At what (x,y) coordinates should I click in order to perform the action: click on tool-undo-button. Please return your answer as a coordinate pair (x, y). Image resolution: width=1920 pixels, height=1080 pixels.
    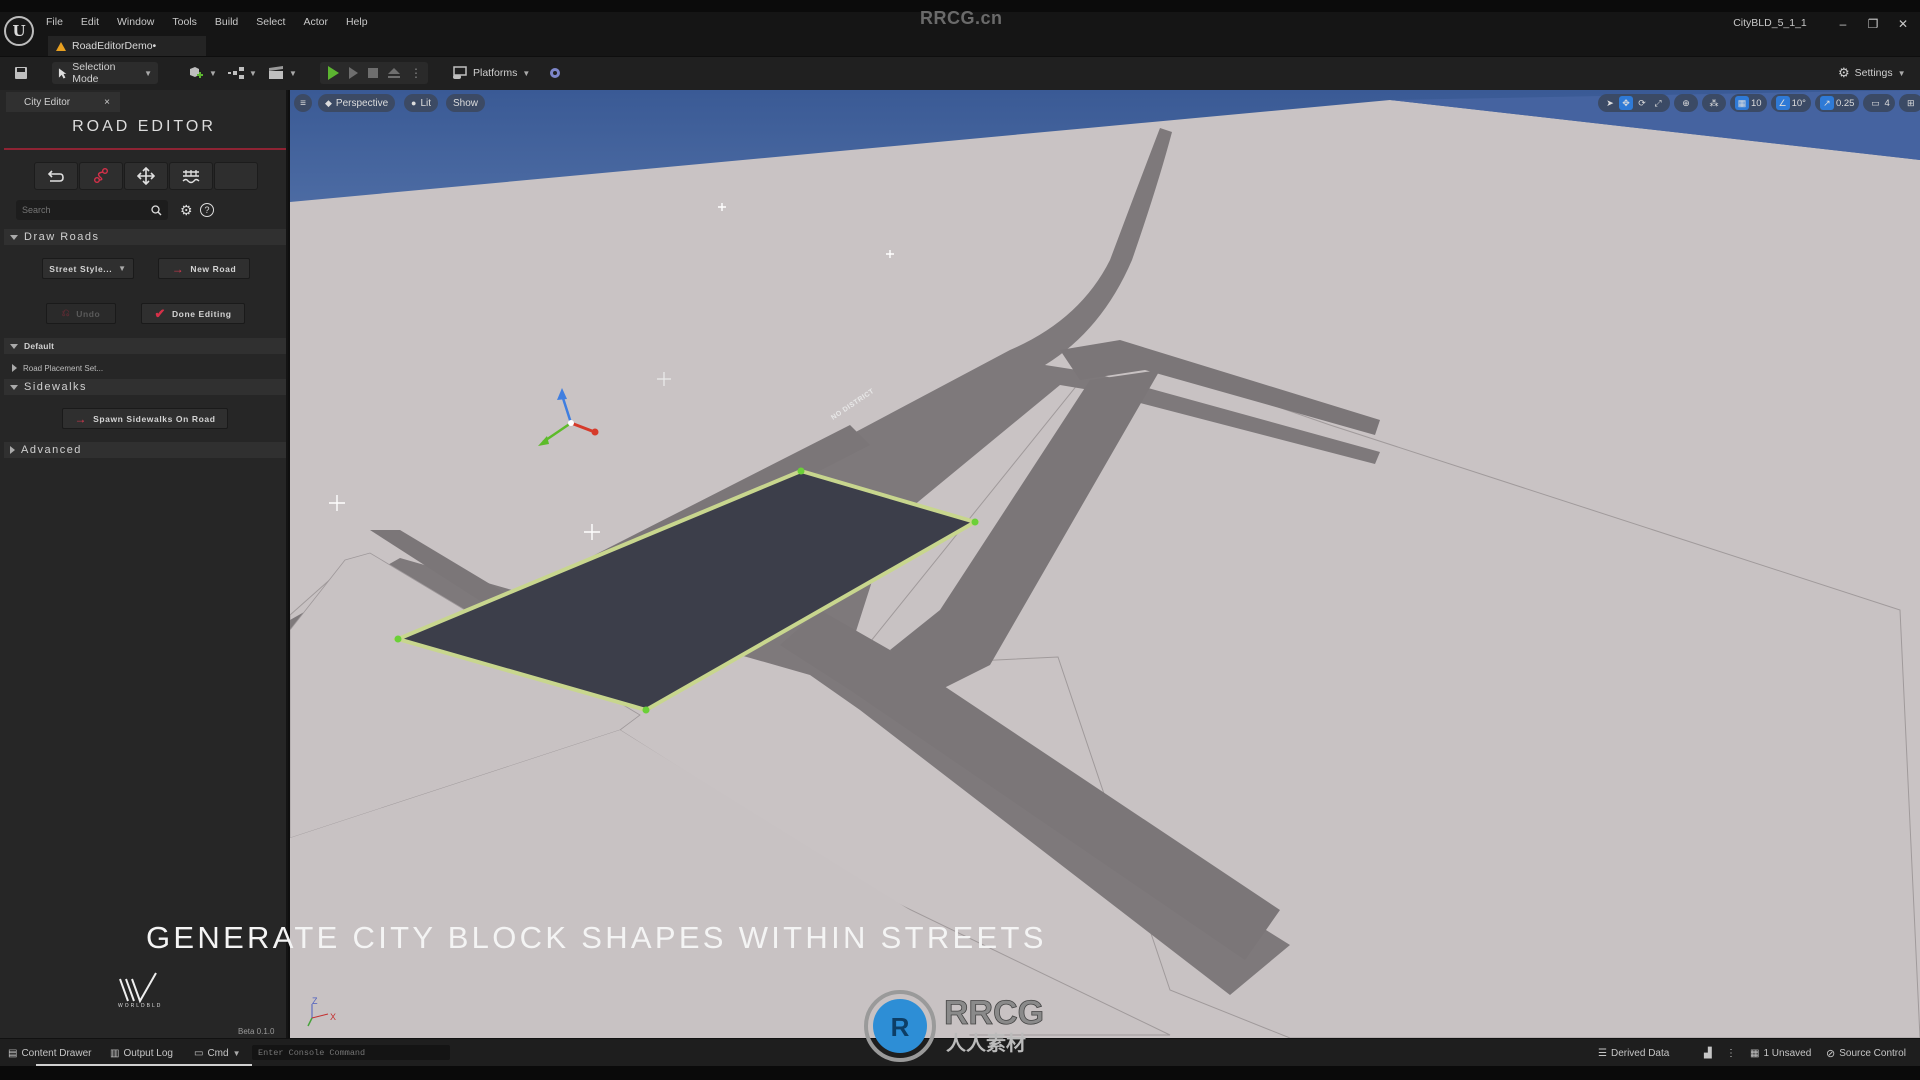
    Looking at the image, I should click on (56, 176).